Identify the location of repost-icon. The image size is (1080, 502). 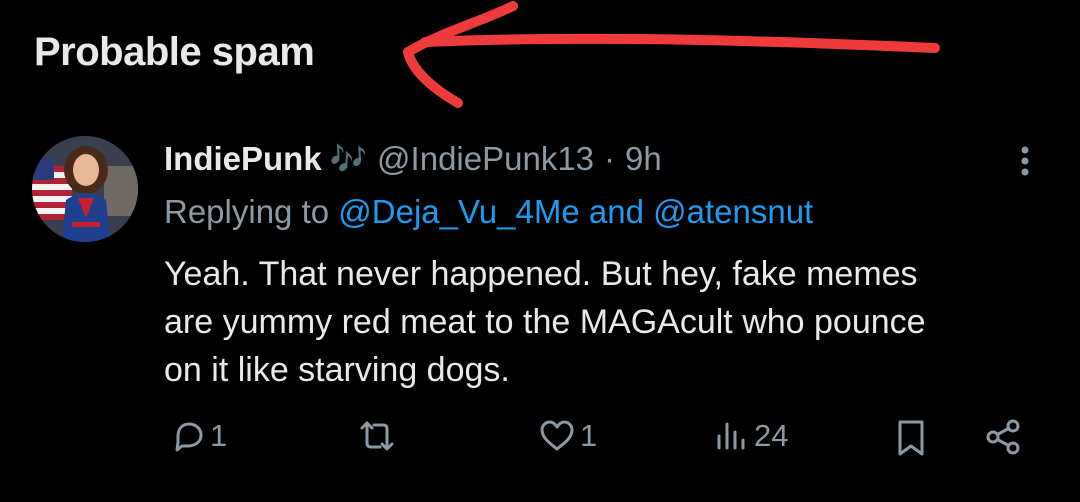
(377, 436).